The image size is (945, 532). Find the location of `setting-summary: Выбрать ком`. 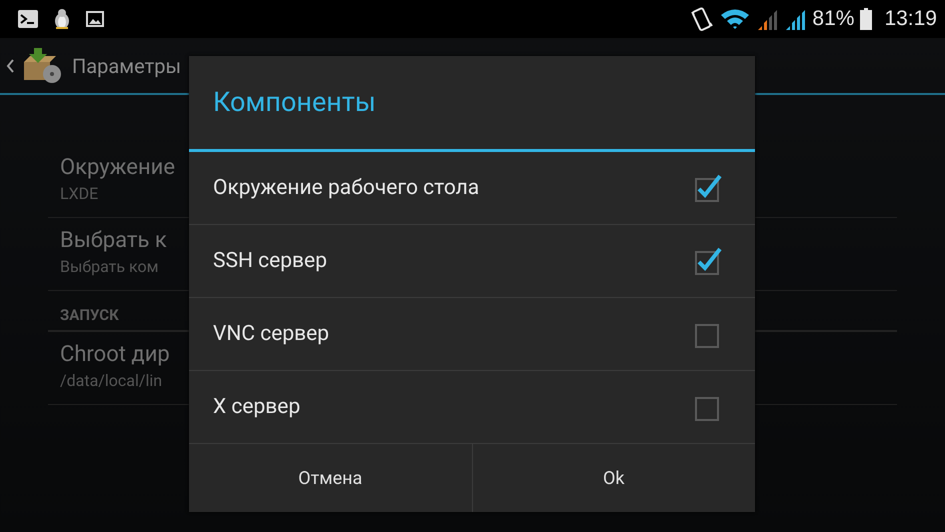

setting-summary: Выбрать ком is located at coordinates (109, 267).